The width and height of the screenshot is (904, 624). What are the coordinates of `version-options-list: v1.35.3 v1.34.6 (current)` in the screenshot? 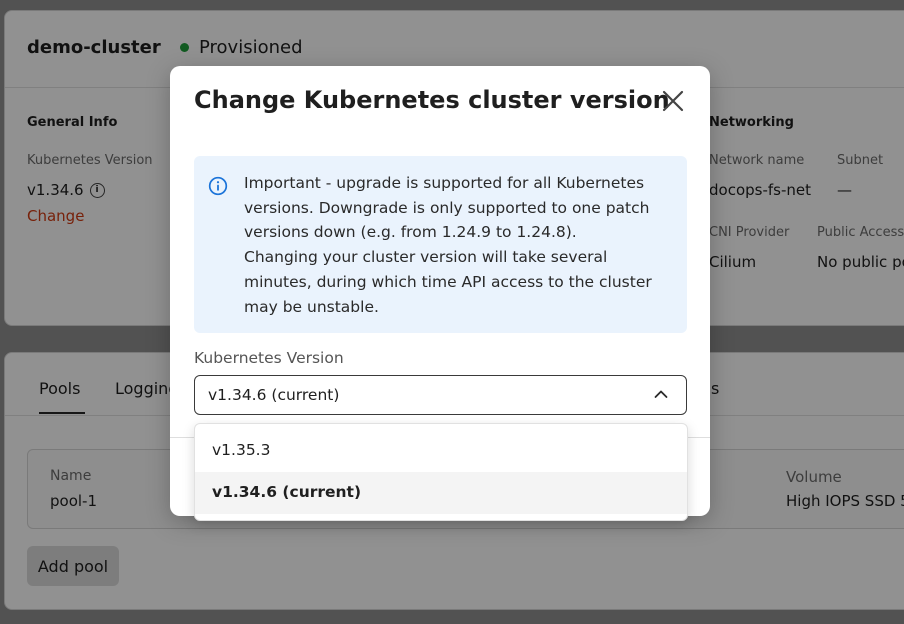 It's located at (441, 472).